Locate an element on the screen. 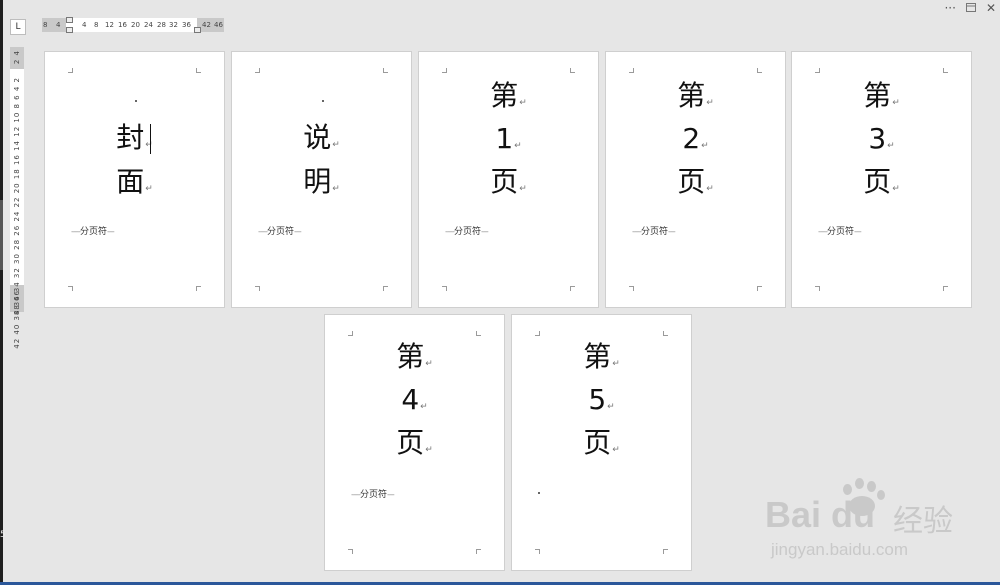  watermark-logo-text: Bai du is located at coordinates (820, 514).